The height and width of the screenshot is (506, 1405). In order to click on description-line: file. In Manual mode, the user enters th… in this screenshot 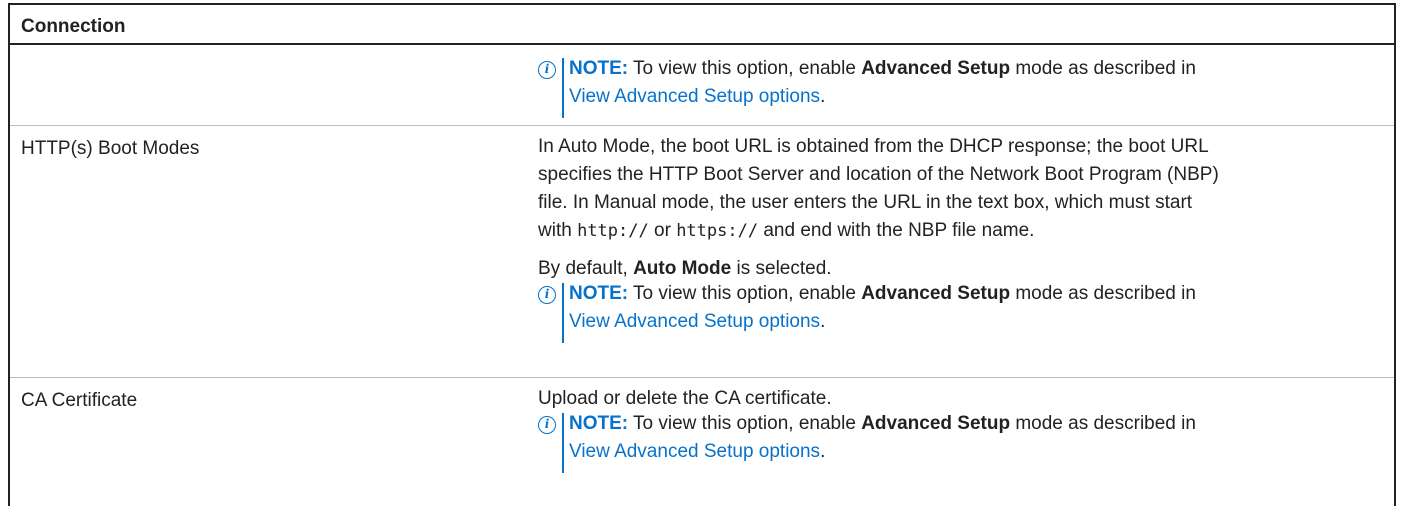, I will do `click(865, 202)`.